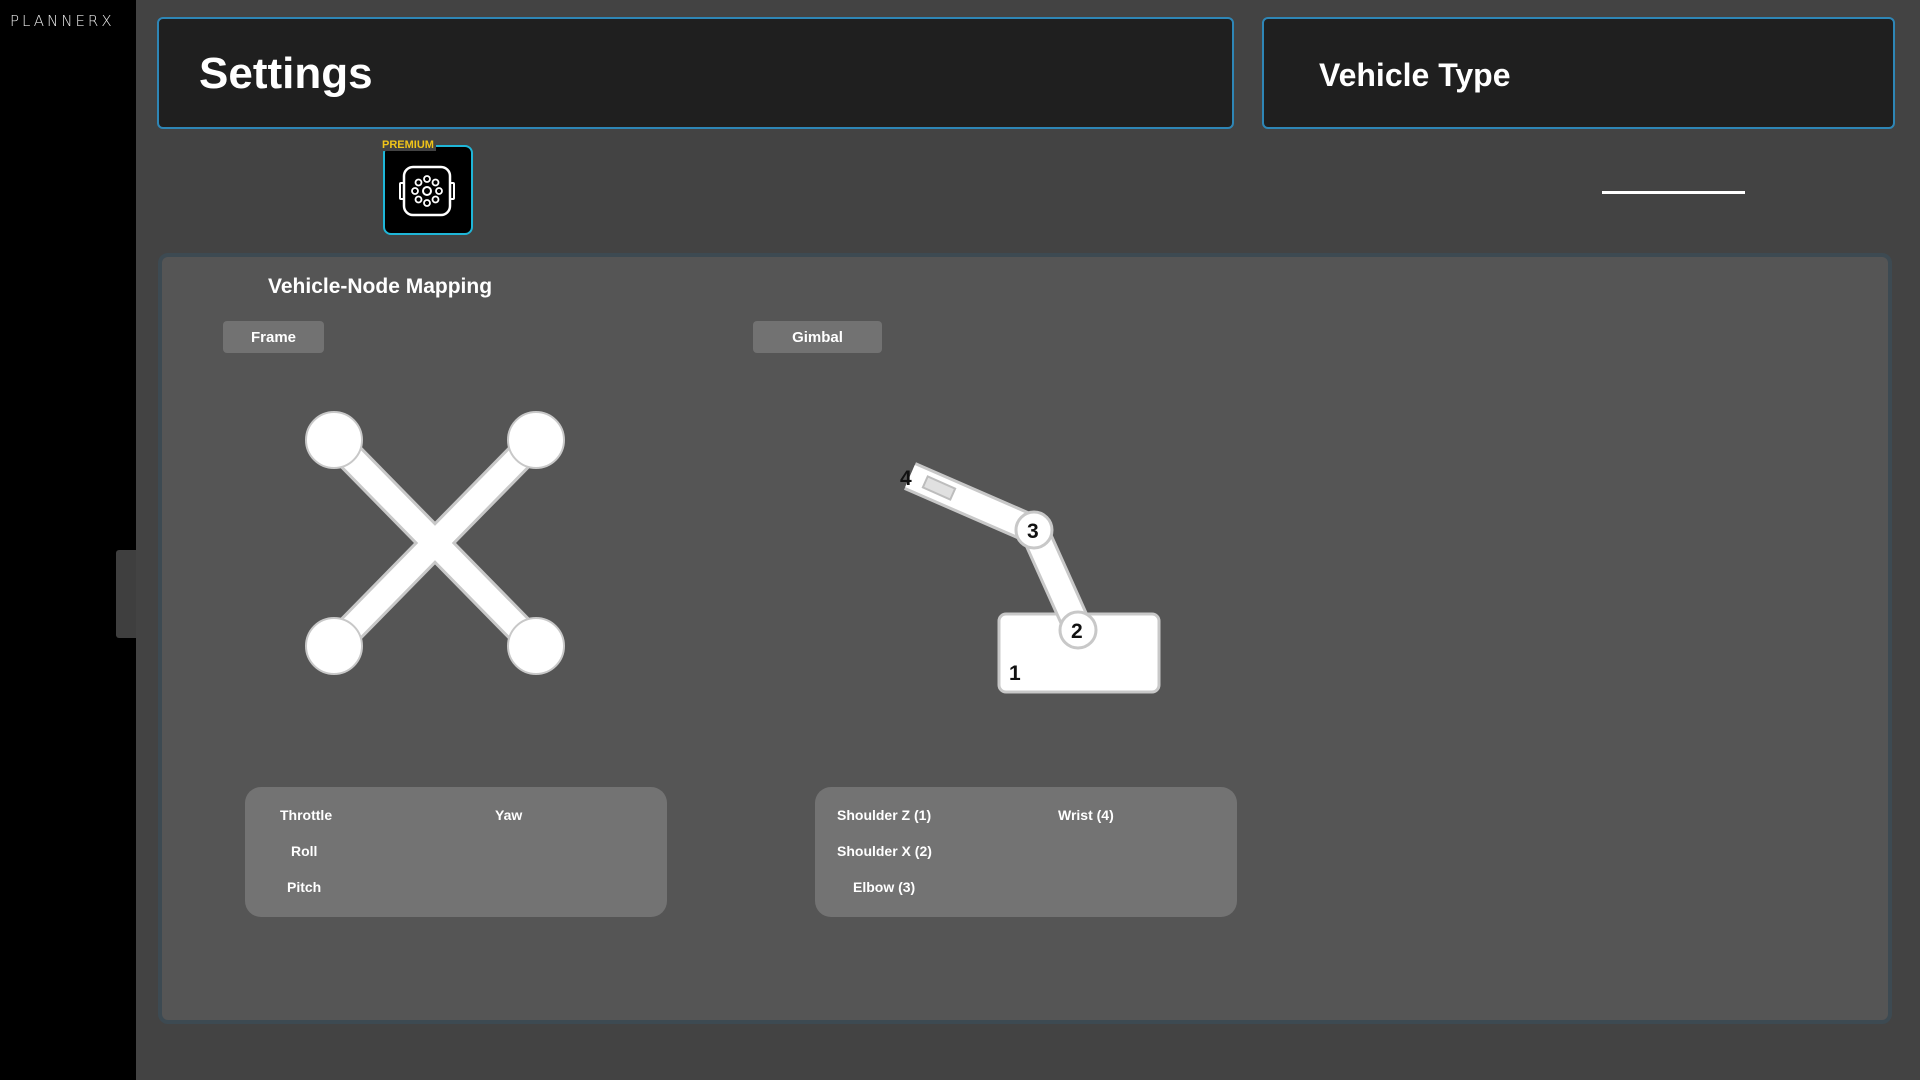  Describe the element at coordinates (536, 646) in the screenshot. I see `motor-rear-right` at that location.